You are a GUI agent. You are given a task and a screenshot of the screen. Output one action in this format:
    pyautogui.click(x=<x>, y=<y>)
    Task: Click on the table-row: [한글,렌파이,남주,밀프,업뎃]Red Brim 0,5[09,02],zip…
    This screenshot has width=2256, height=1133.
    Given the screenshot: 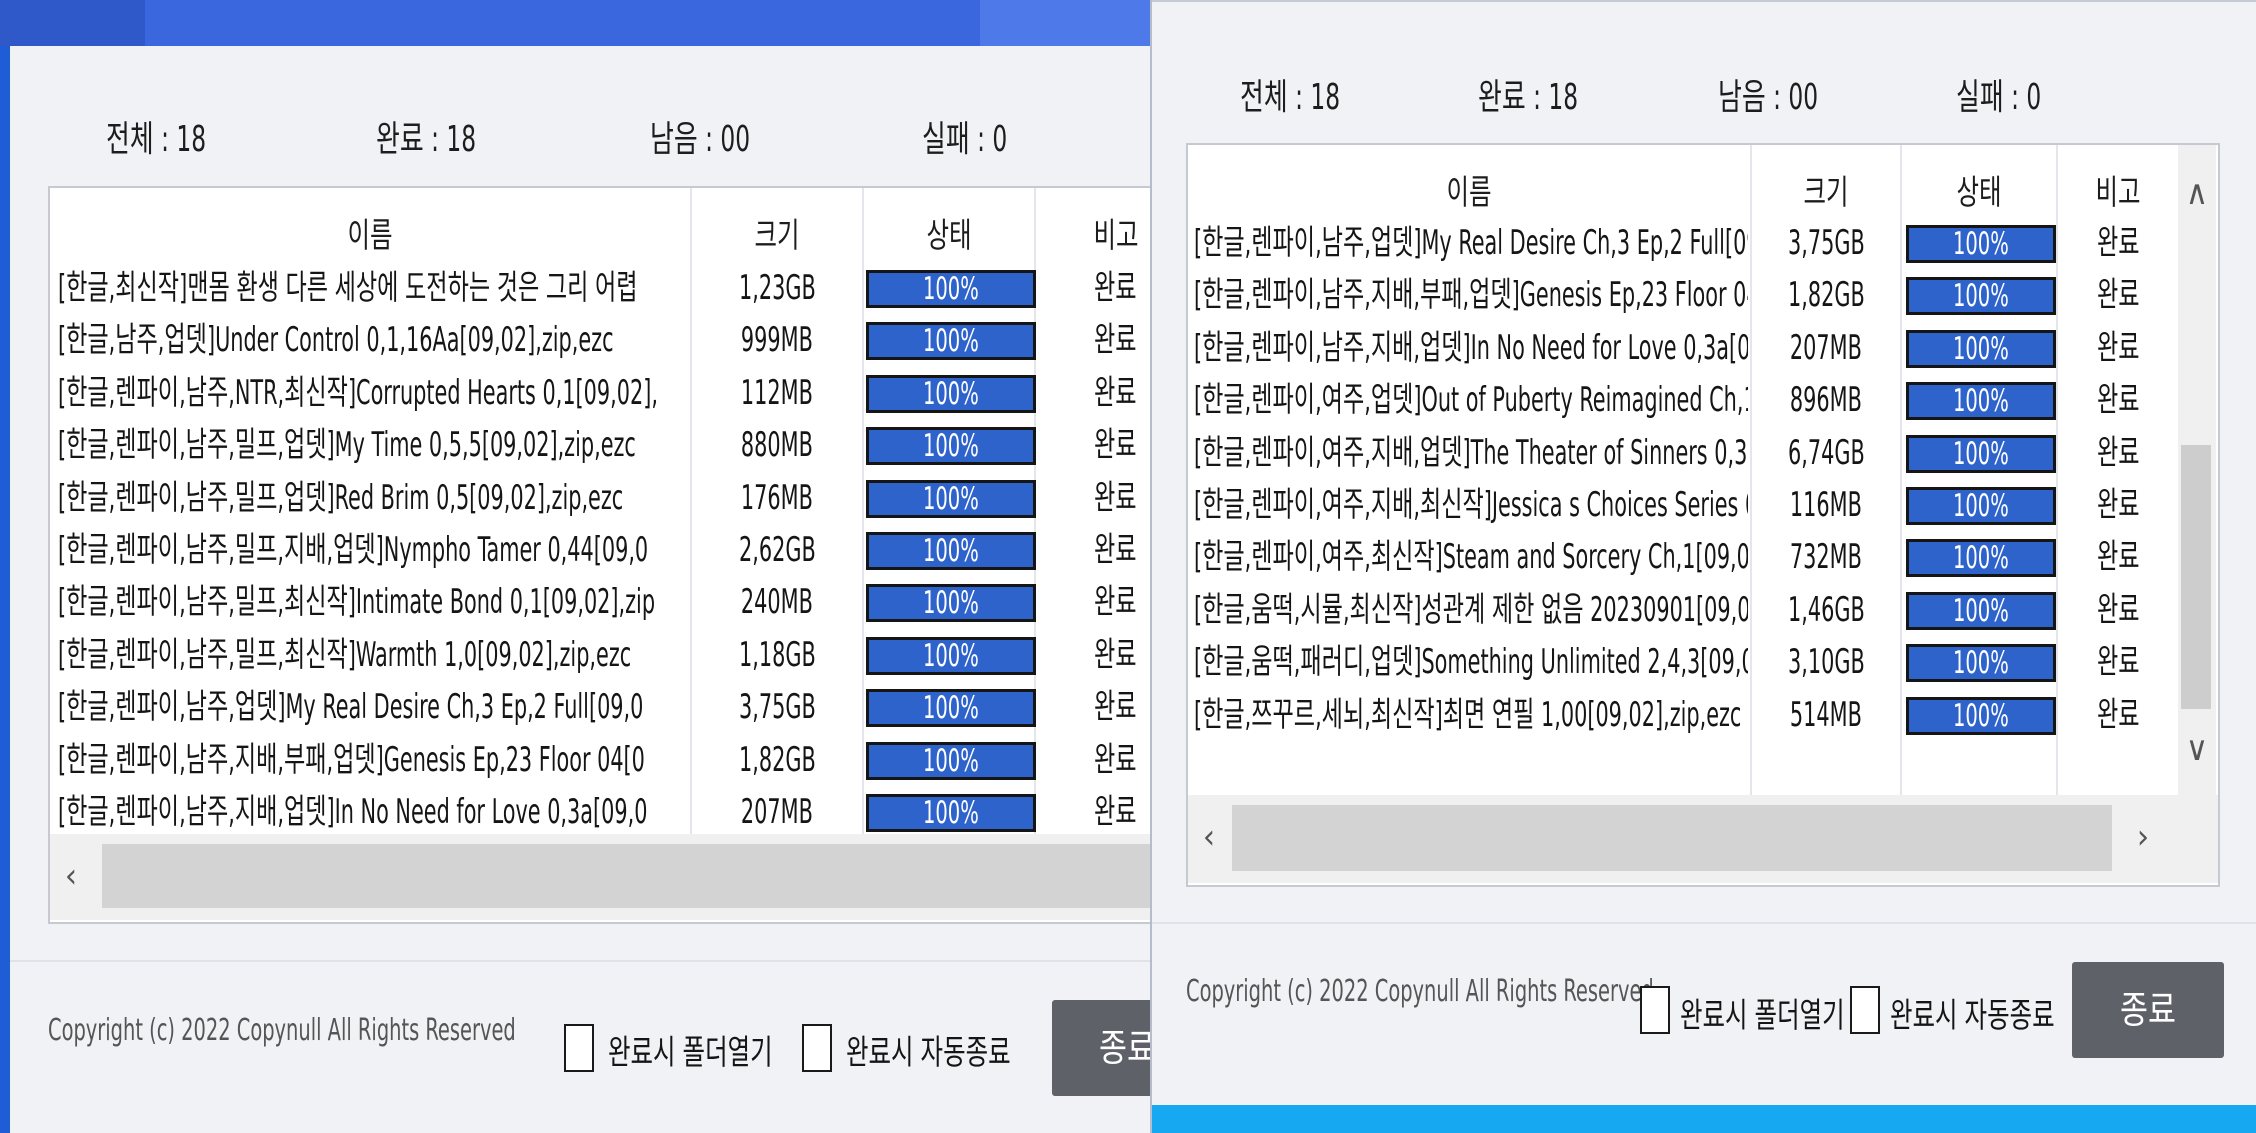 What is the action you would take?
    pyautogui.click(x=605, y=498)
    